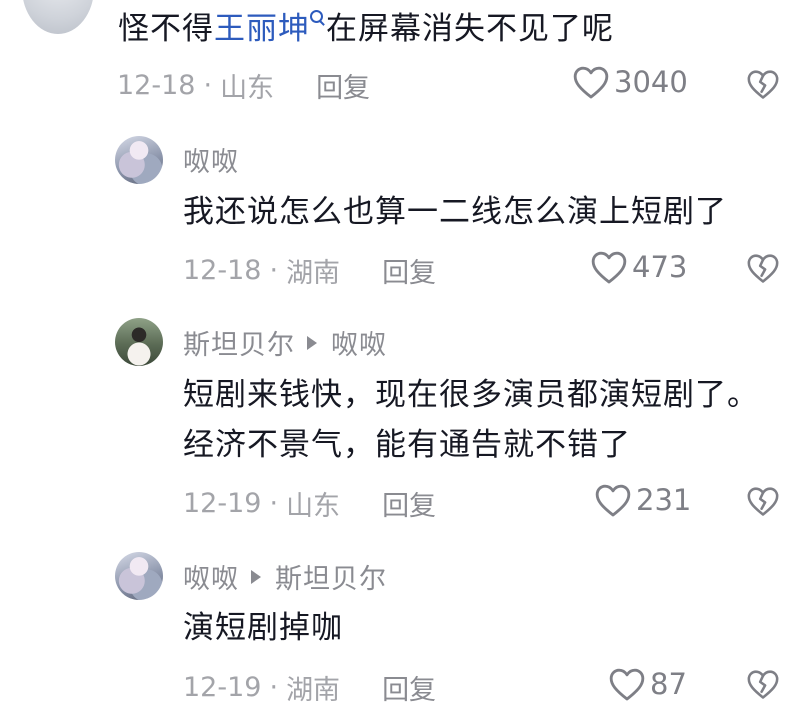  Describe the element at coordinates (263, 628) in the screenshot. I see `comment-text: 演短剧掉咖` at that location.